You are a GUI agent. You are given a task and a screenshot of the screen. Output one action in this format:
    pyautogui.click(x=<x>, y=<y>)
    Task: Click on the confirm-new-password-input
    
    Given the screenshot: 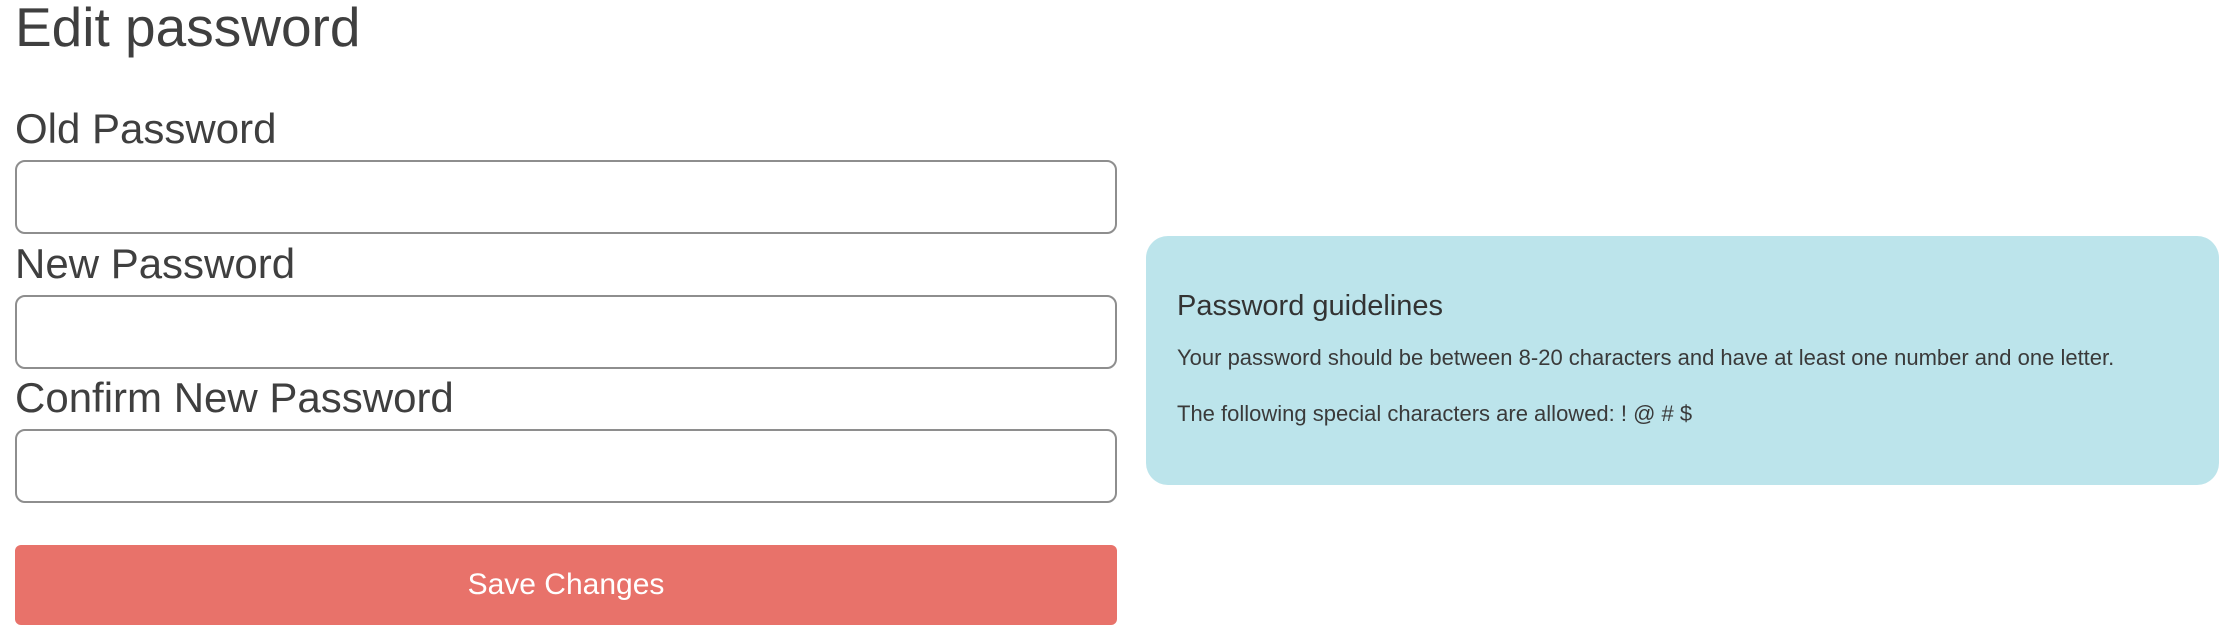 What is the action you would take?
    pyautogui.click(x=566, y=466)
    